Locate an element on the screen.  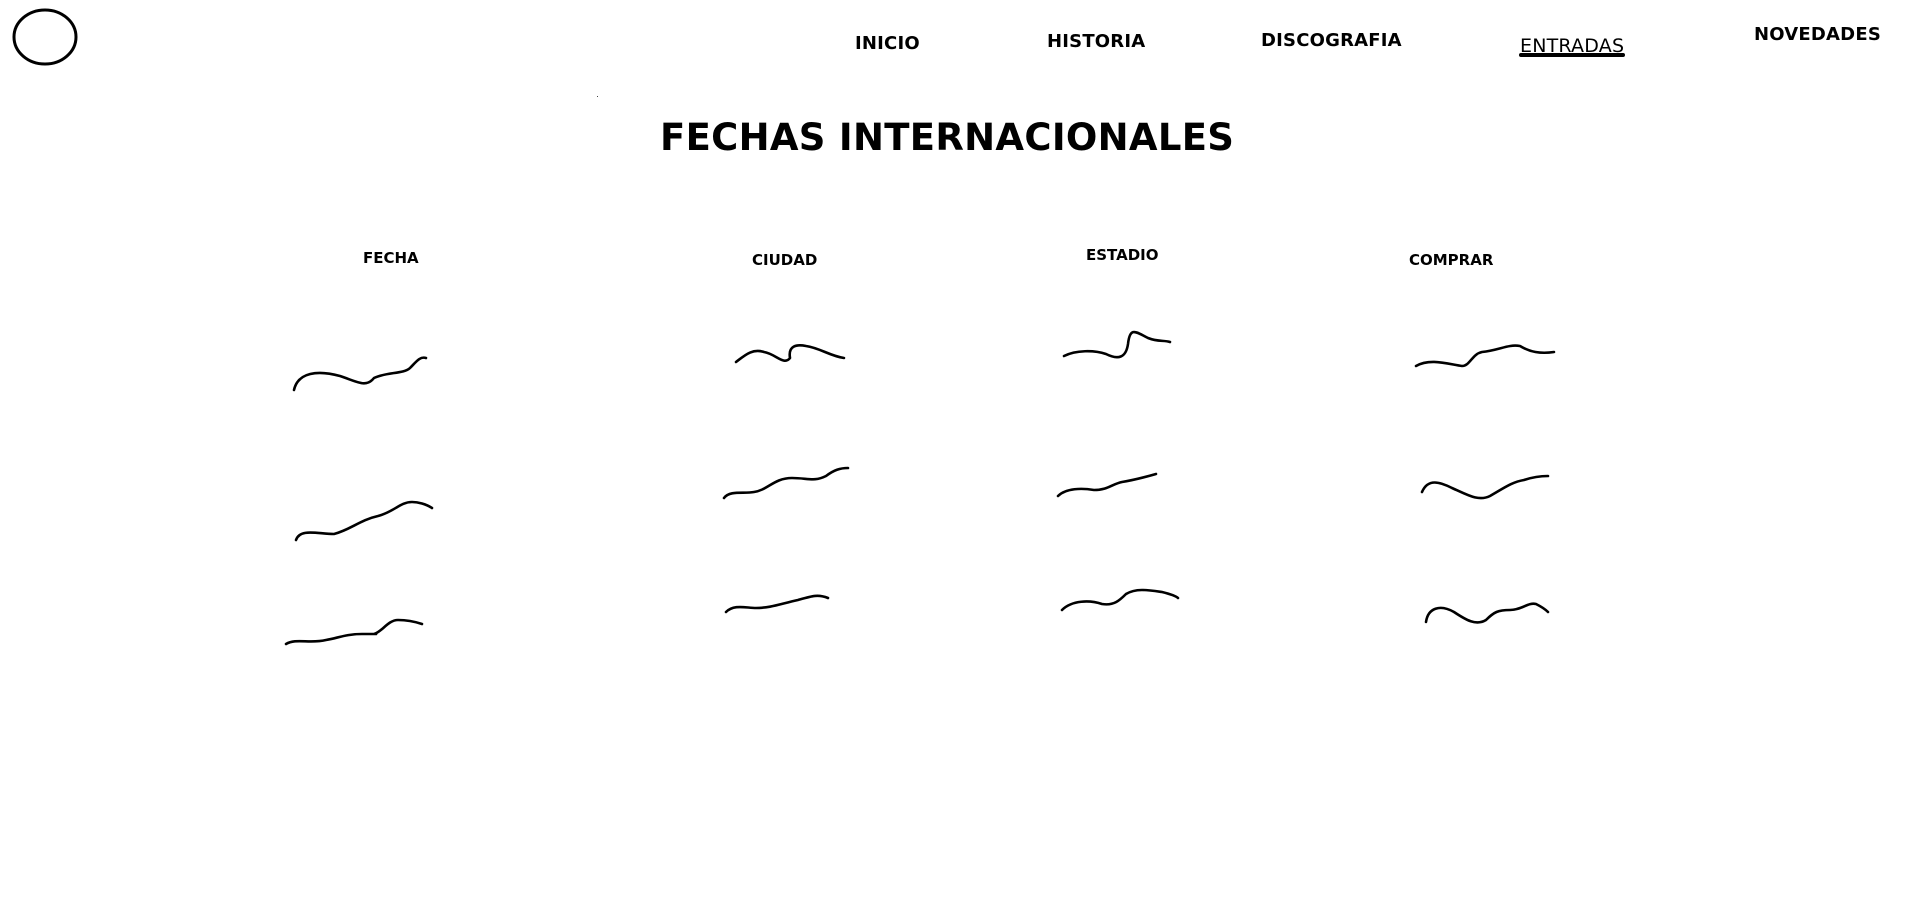
cell-ciudad-row-3-placeholder is located at coordinates (777, 604).